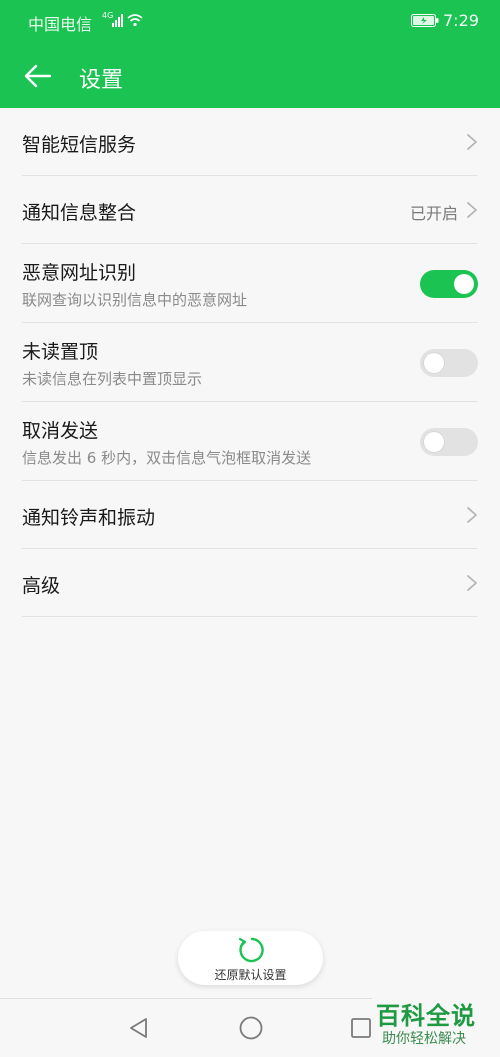 Image resolution: width=500 pixels, height=1057 pixels. Describe the element at coordinates (449, 442) in the screenshot. I see `cancel-send-toggle` at that location.